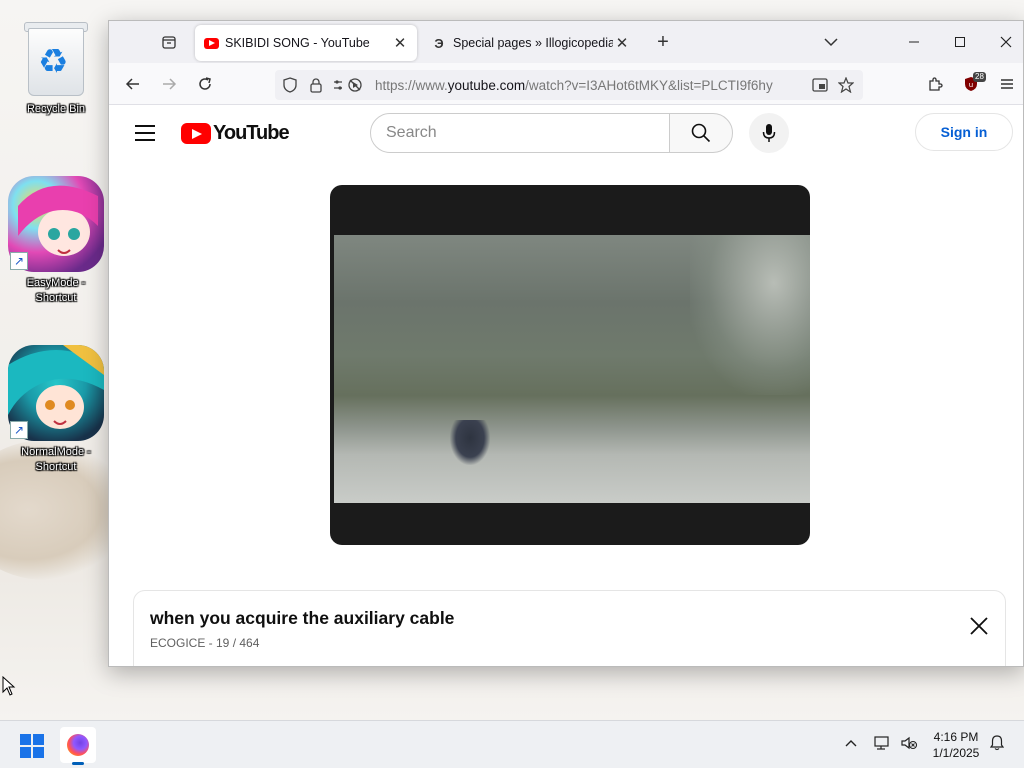 Image resolution: width=1024 pixels, height=768 pixels. Describe the element at coordinates (302, 618) in the screenshot. I see `playlist-video-title: when you acquire the auxiliary cable` at that location.